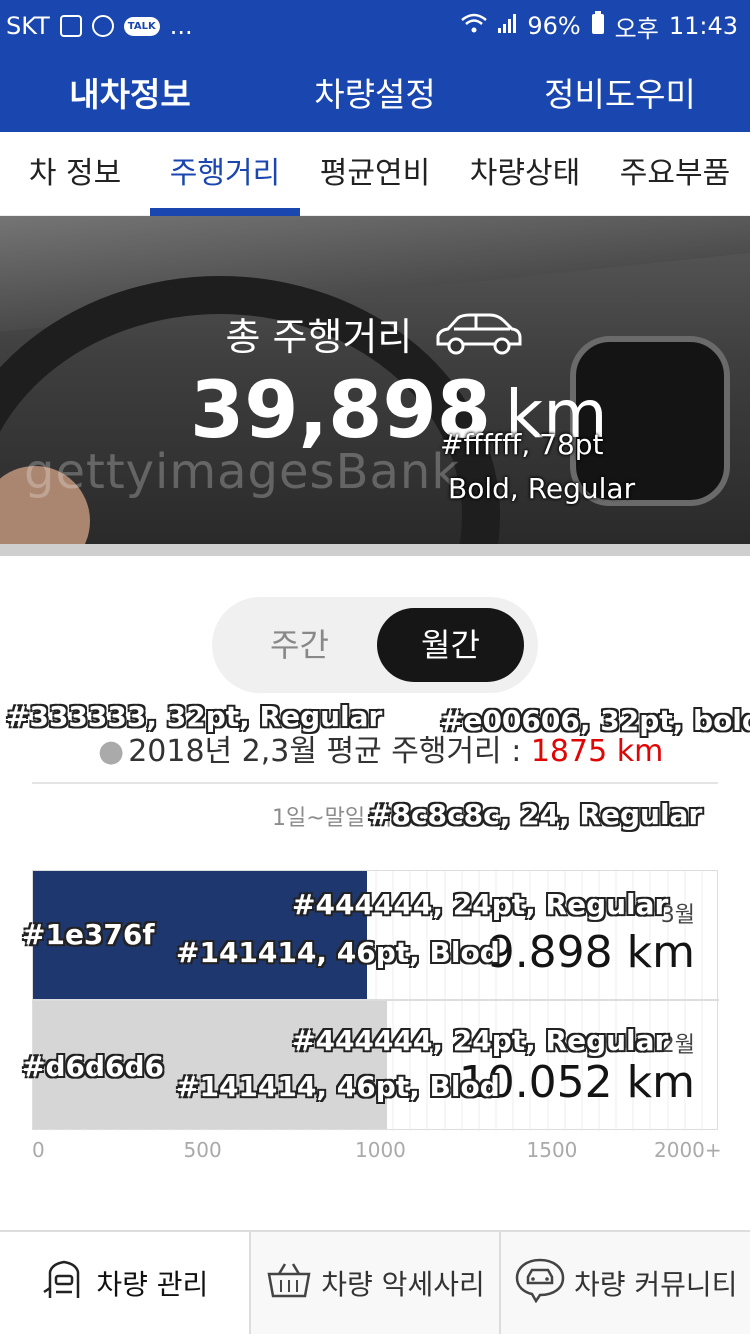 Image resolution: width=750 pixels, height=1334 pixels. Describe the element at coordinates (375, 26) in the screenshot. I see `status-bar: SKT TALK ... 96% 오후 11:43` at that location.